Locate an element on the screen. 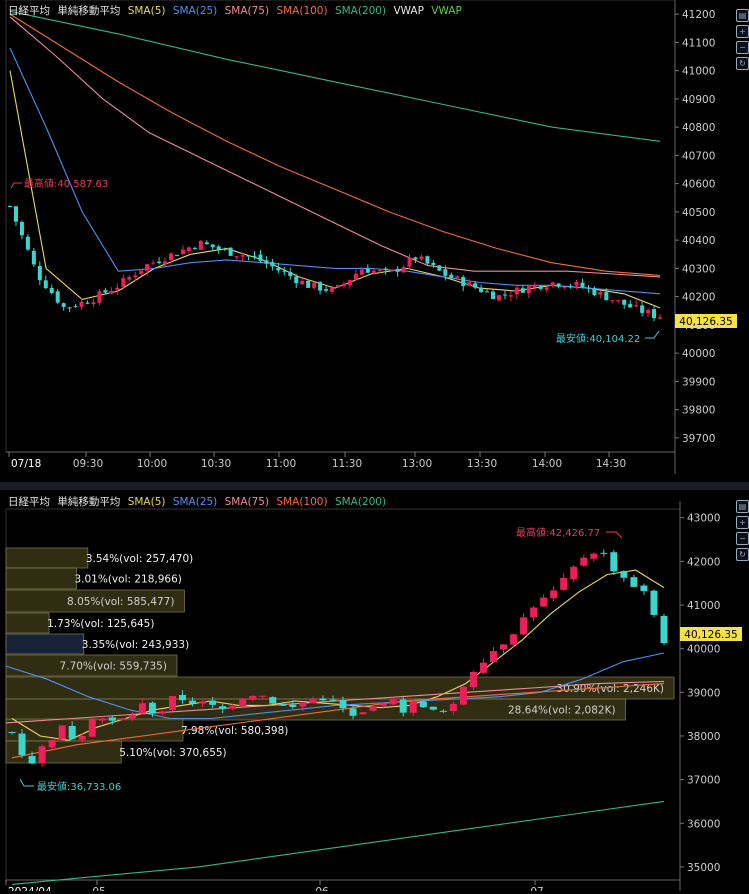 This screenshot has height=894, width=749. y-tick-label: 36000 is located at coordinates (703, 824).